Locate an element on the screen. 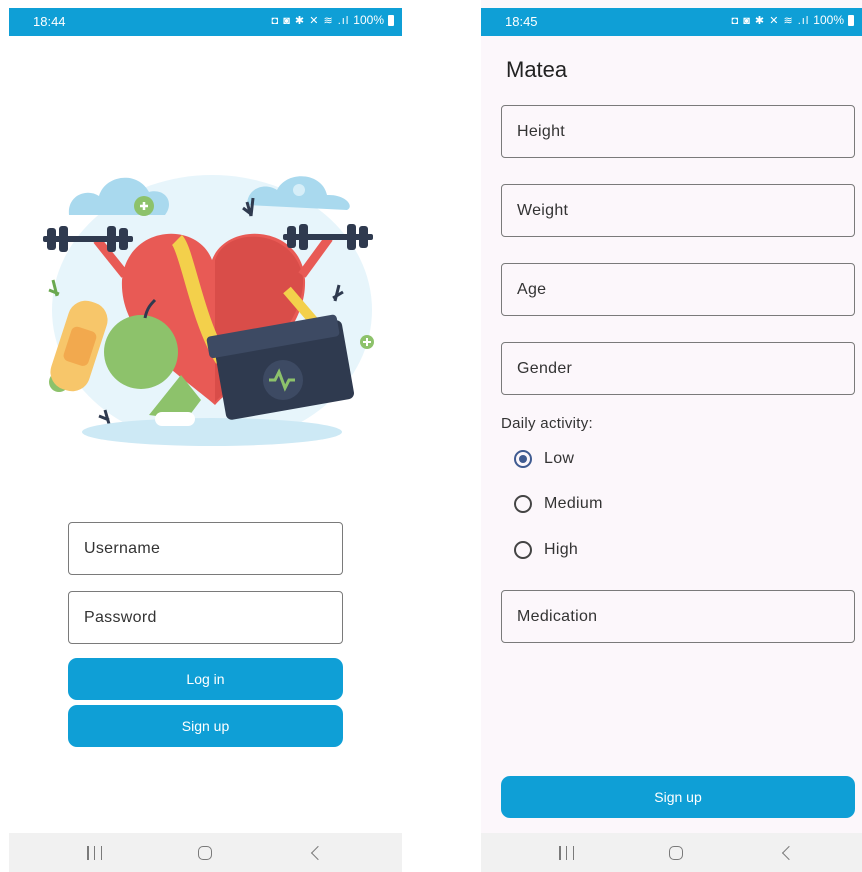 The width and height of the screenshot is (862, 872). fitness-heart-illustration is located at coordinates (208, 310).